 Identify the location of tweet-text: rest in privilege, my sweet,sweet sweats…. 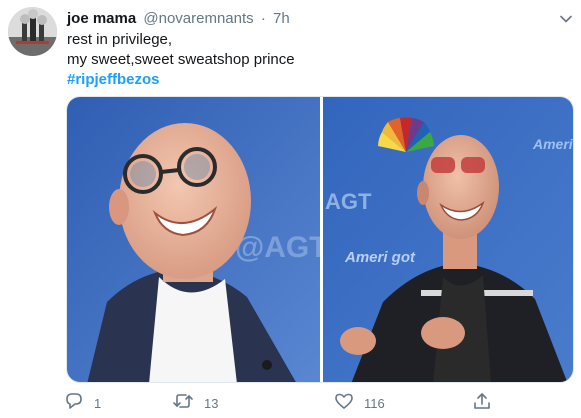
(181, 60).